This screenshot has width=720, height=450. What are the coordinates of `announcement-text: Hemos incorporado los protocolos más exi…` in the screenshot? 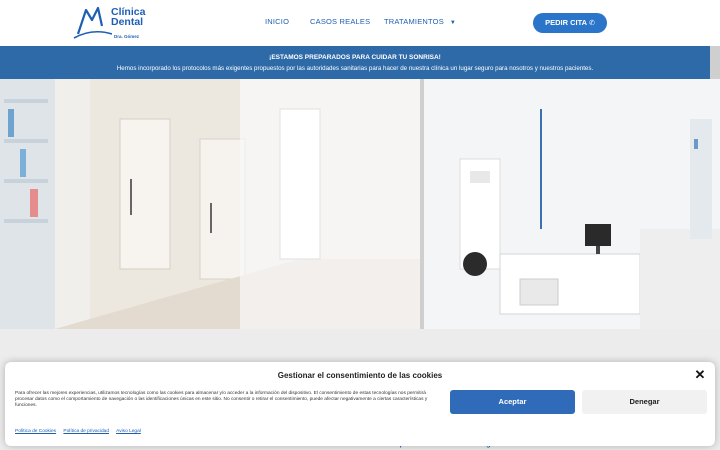 It's located at (355, 68).